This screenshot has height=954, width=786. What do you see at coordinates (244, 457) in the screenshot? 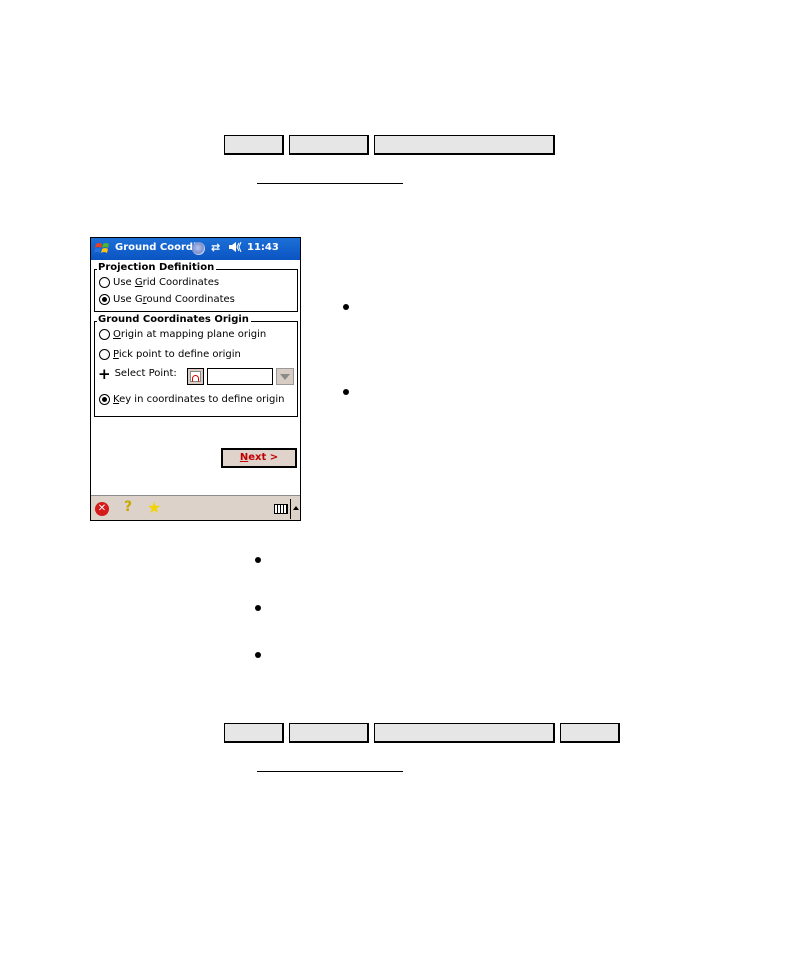
I see `next-accel: N` at bounding box center [244, 457].